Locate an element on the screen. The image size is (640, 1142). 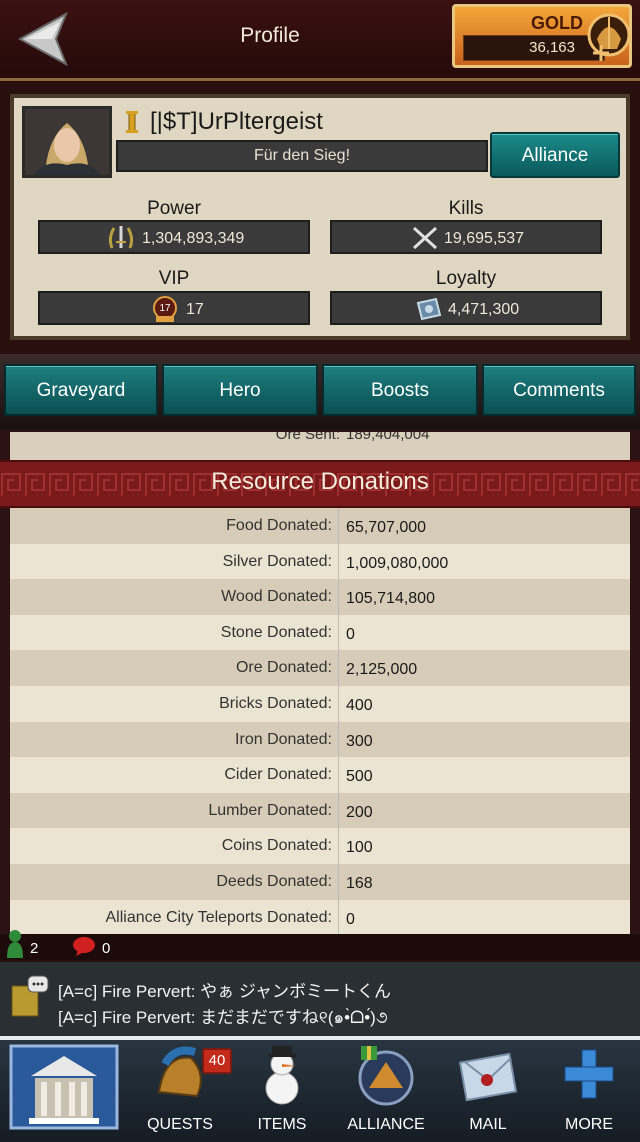
row-label: Food Donated: is located at coordinates (279, 525).